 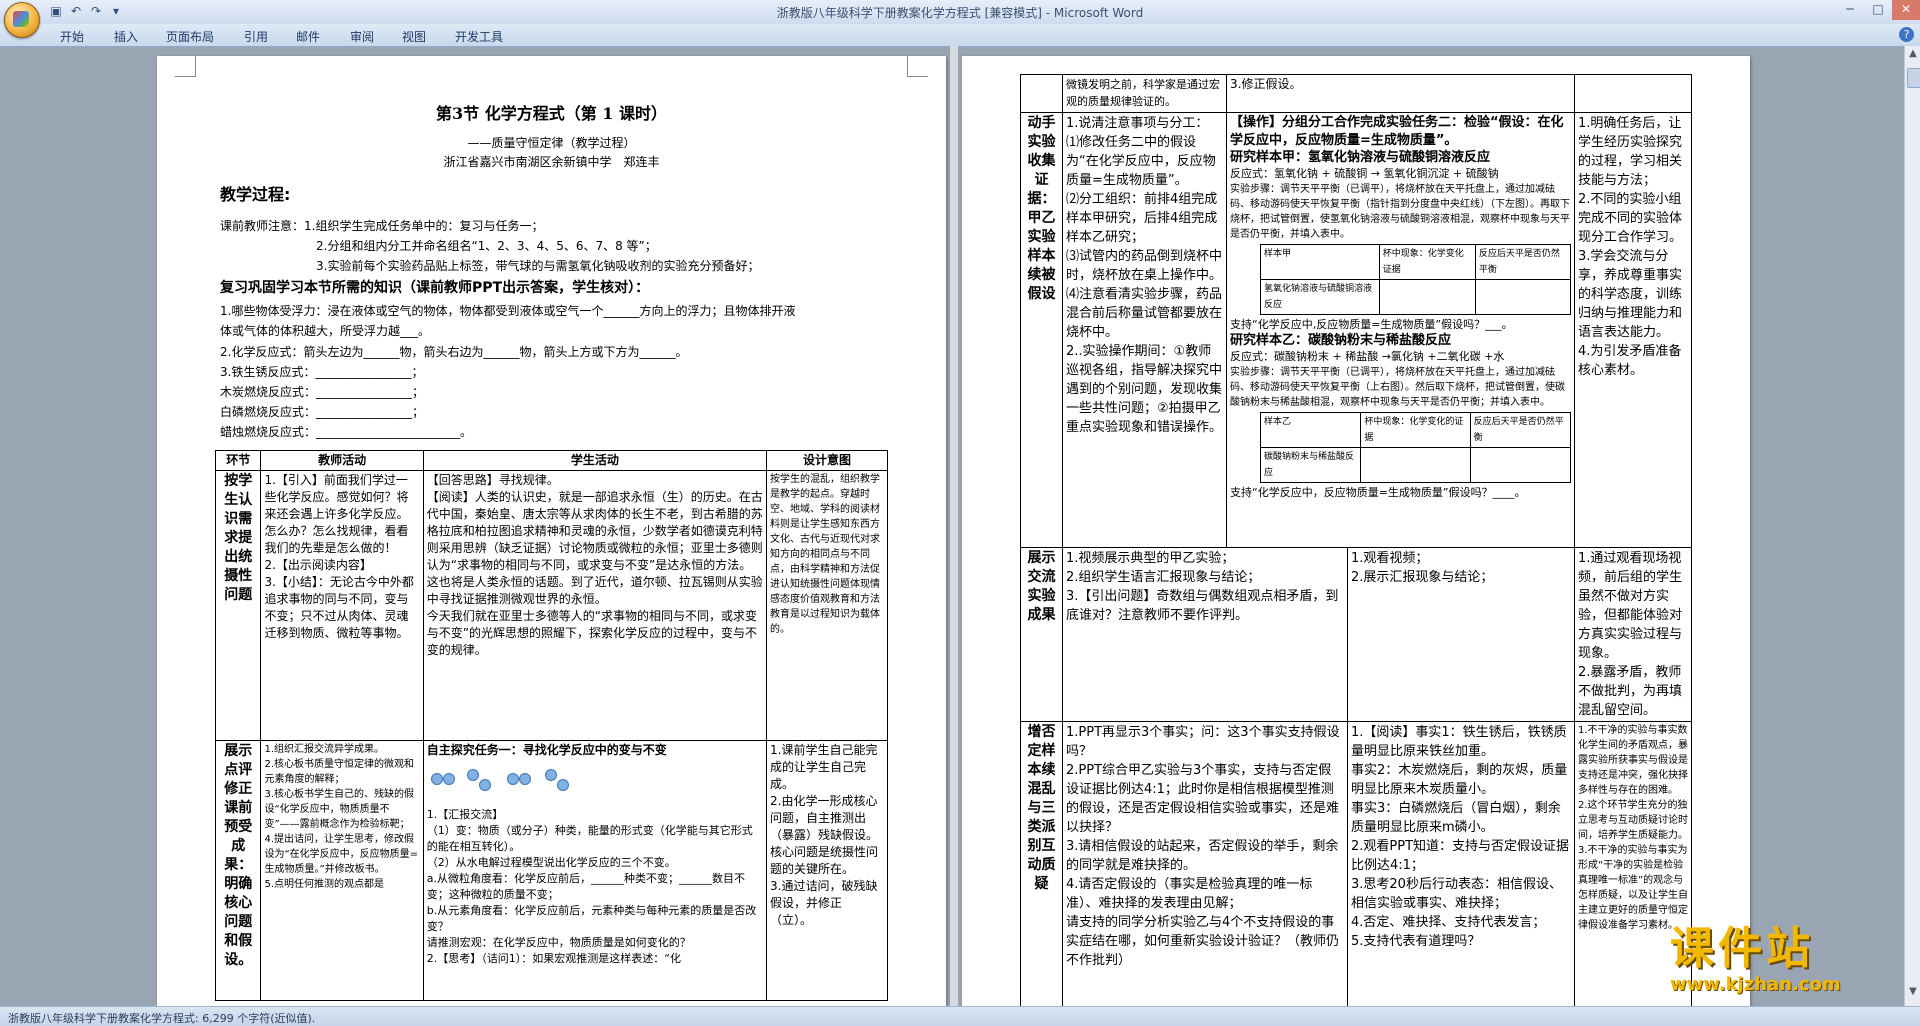 What do you see at coordinates (1320, 297) in the screenshot?
I see `mini-cell: 氢氧化钠溶液与硫酸铜溶液反应` at bounding box center [1320, 297].